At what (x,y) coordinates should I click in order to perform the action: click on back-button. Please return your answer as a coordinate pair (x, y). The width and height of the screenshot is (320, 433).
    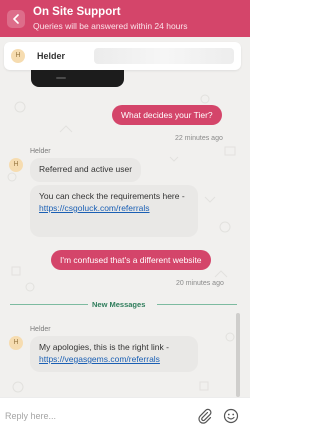
    Looking at the image, I should click on (16, 19).